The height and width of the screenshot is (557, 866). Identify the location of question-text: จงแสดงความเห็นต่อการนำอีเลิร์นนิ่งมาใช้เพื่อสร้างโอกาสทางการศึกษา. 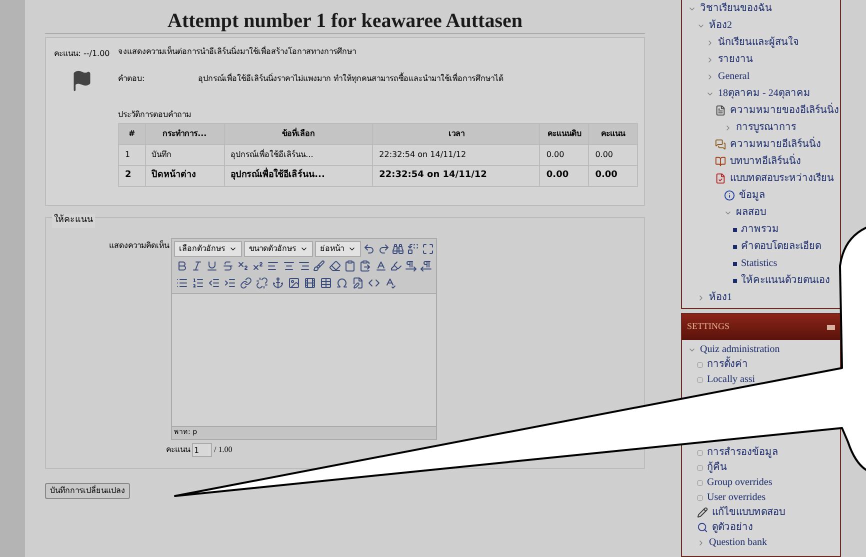
(237, 52).